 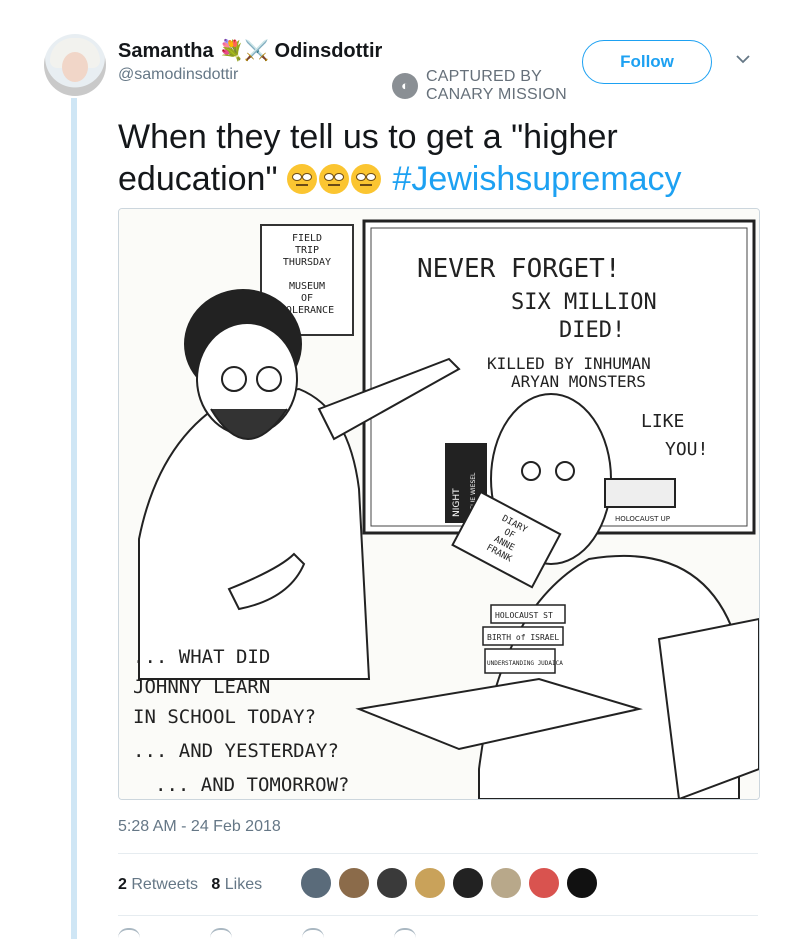 I want to click on retweets-count: 2, so click(x=122, y=884).